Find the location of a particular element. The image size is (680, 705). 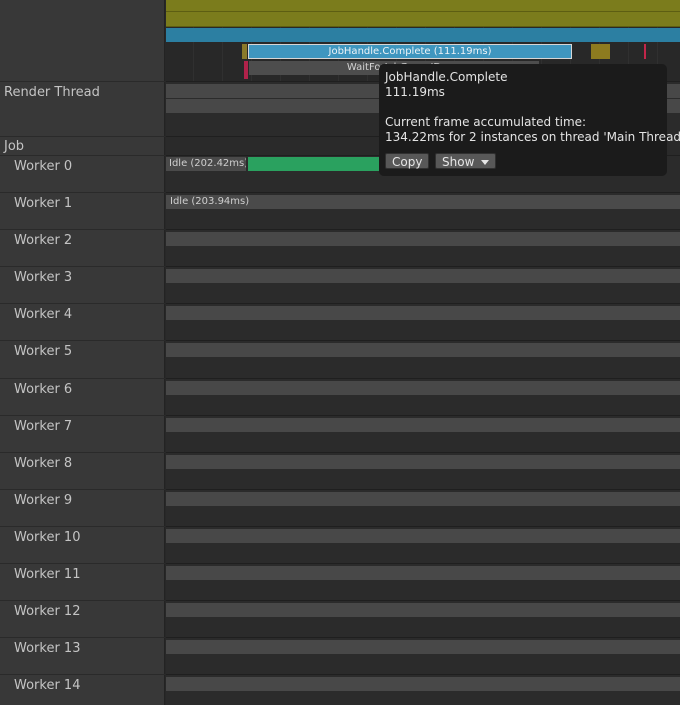

thread-row-worker-13: Worker 13 is located at coordinates (82, 655).